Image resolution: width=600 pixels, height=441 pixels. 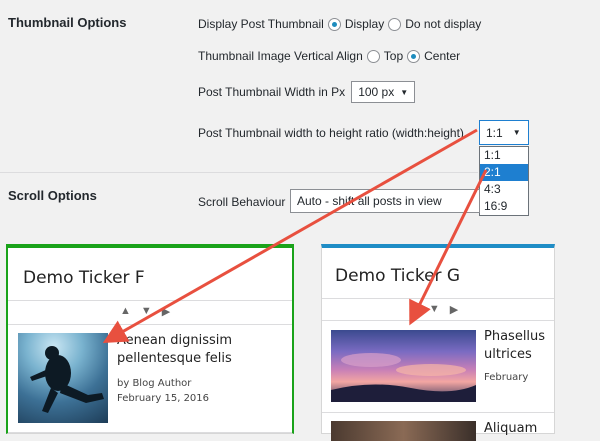 What do you see at coordinates (442, 56) in the screenshot?
I see `align-center-label: Center` at bounding box center [442, 56].